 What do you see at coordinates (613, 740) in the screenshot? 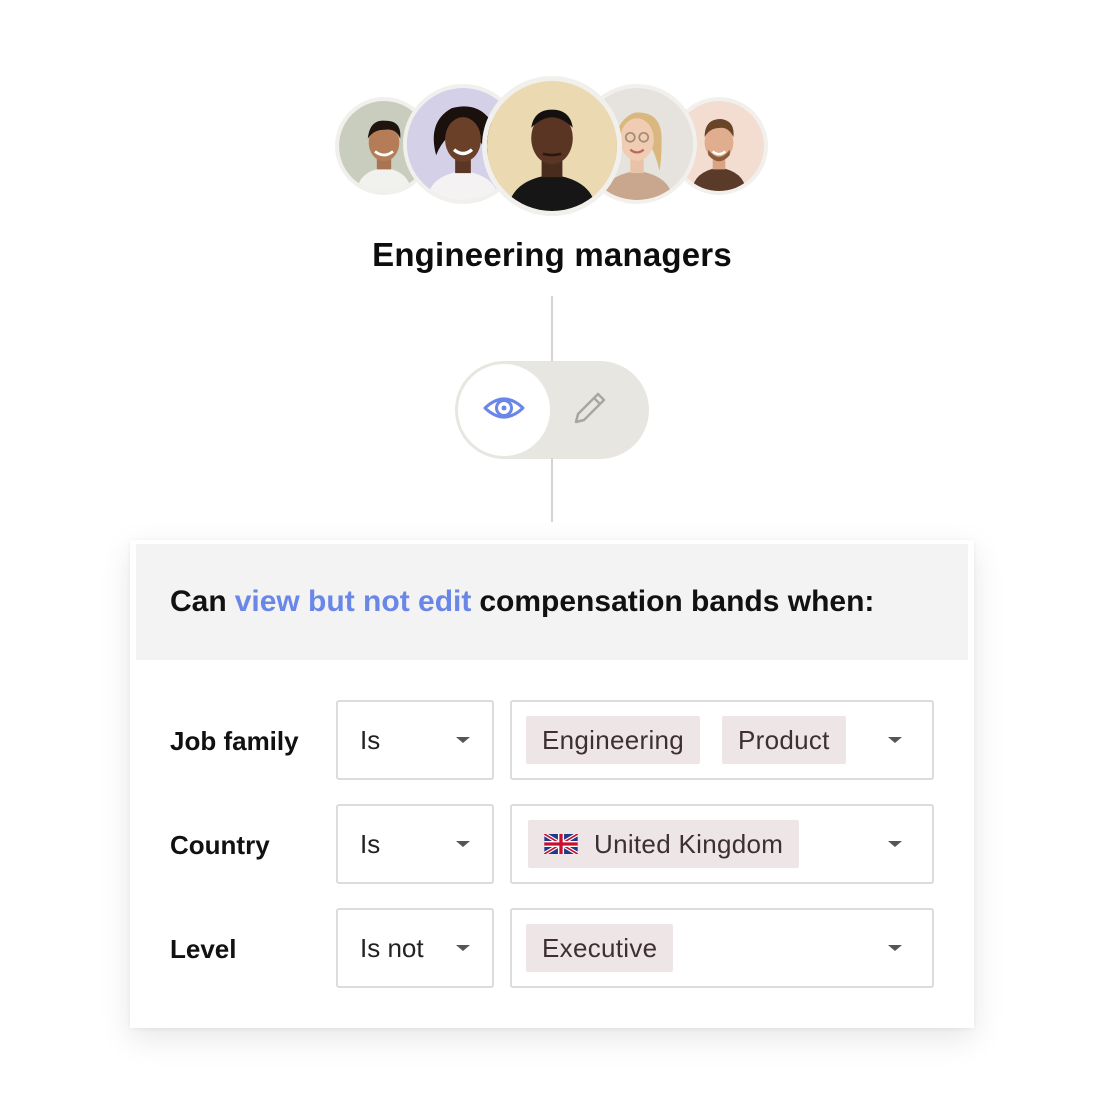
I see `value-chip: Engineering` at bounding box center [613, 740].